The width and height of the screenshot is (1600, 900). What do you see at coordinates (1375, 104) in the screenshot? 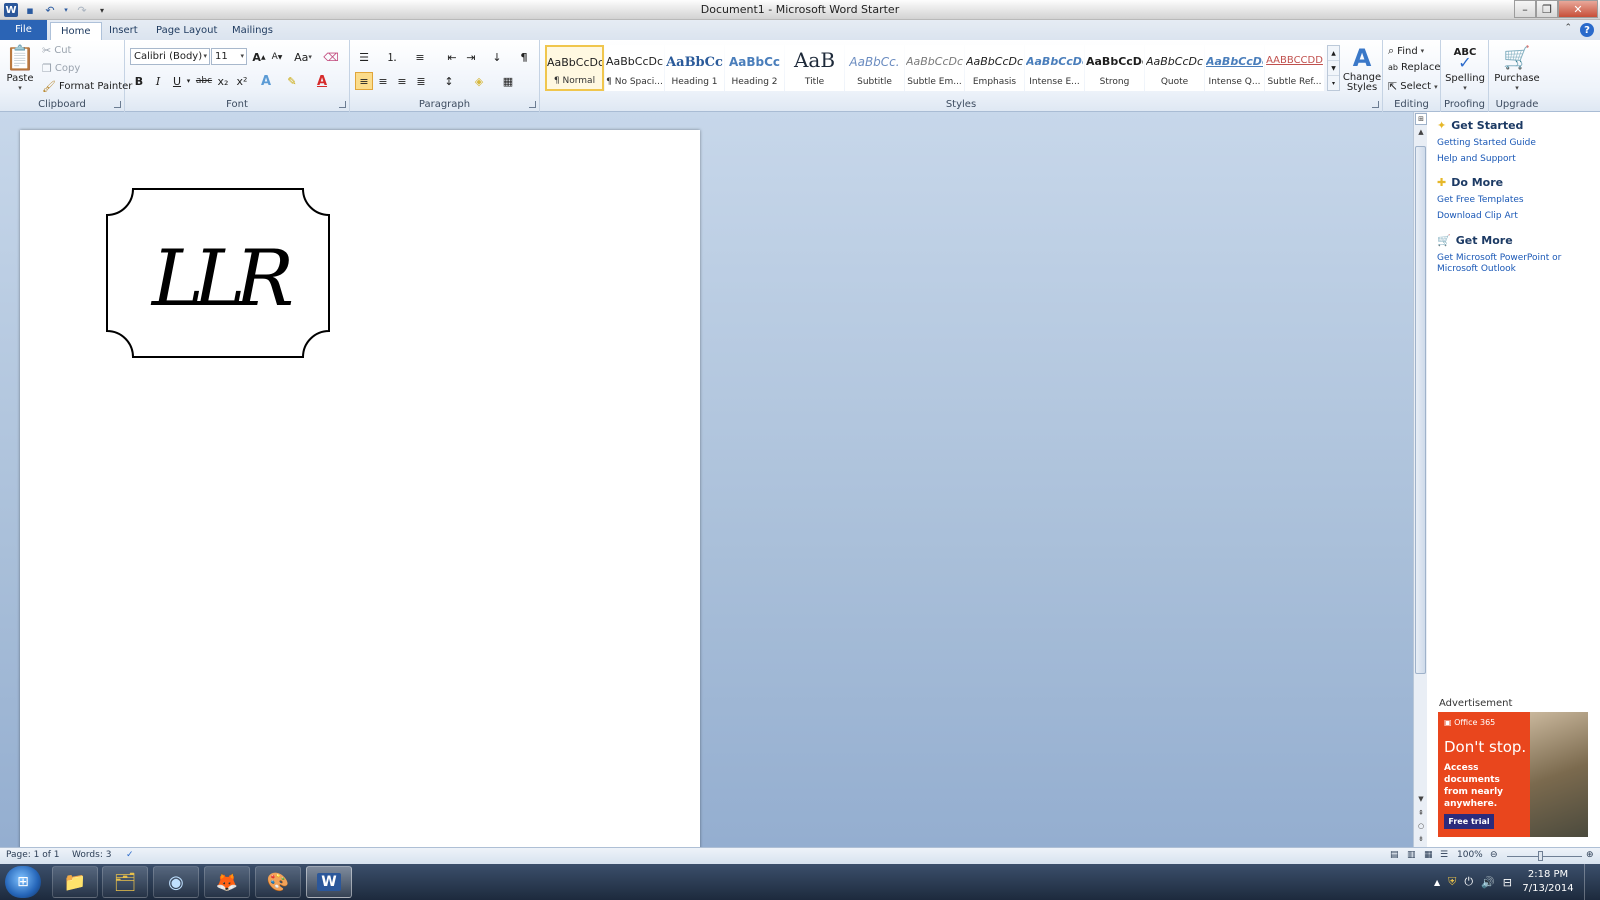
I see `styles-launcher-icon` at bounding box center [1375, 104].